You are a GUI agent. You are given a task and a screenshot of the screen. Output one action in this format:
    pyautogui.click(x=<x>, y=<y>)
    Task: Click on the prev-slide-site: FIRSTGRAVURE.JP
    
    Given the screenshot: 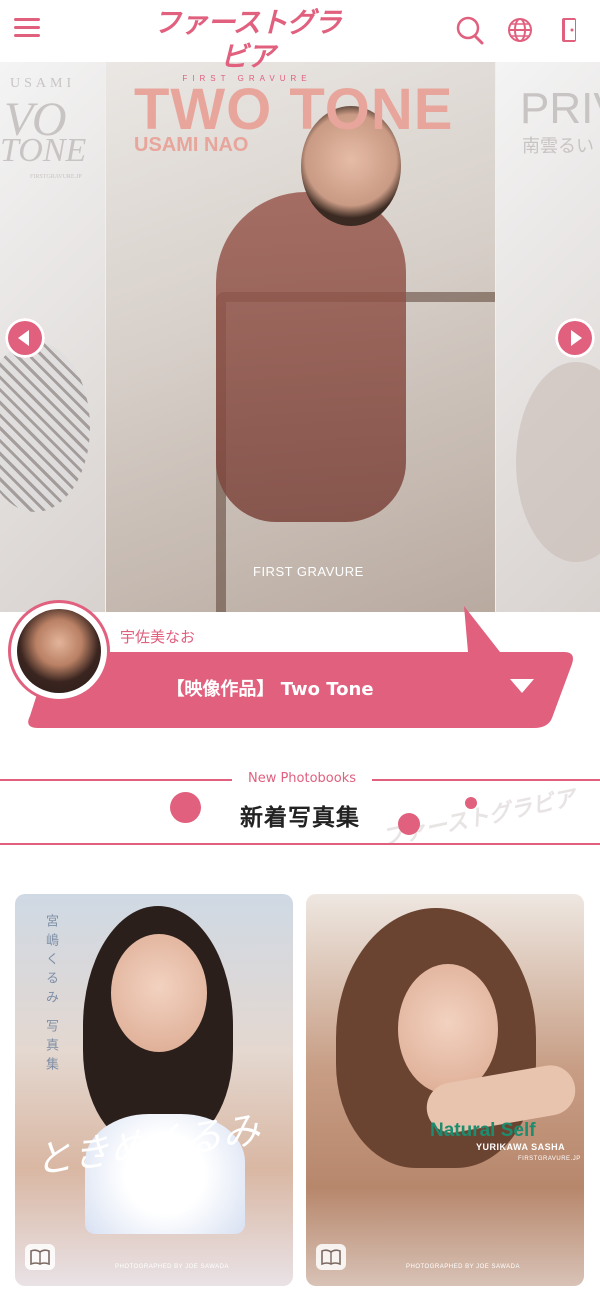 What is the action you would take?
    pyautogui.click(x=56, y=177)
    